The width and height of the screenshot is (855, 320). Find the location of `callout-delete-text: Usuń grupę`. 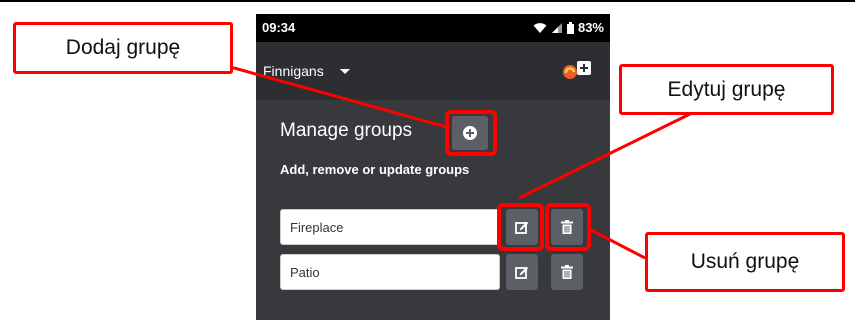

callout-delete-text: Usuń grupę is located at coordinates (745, 261).